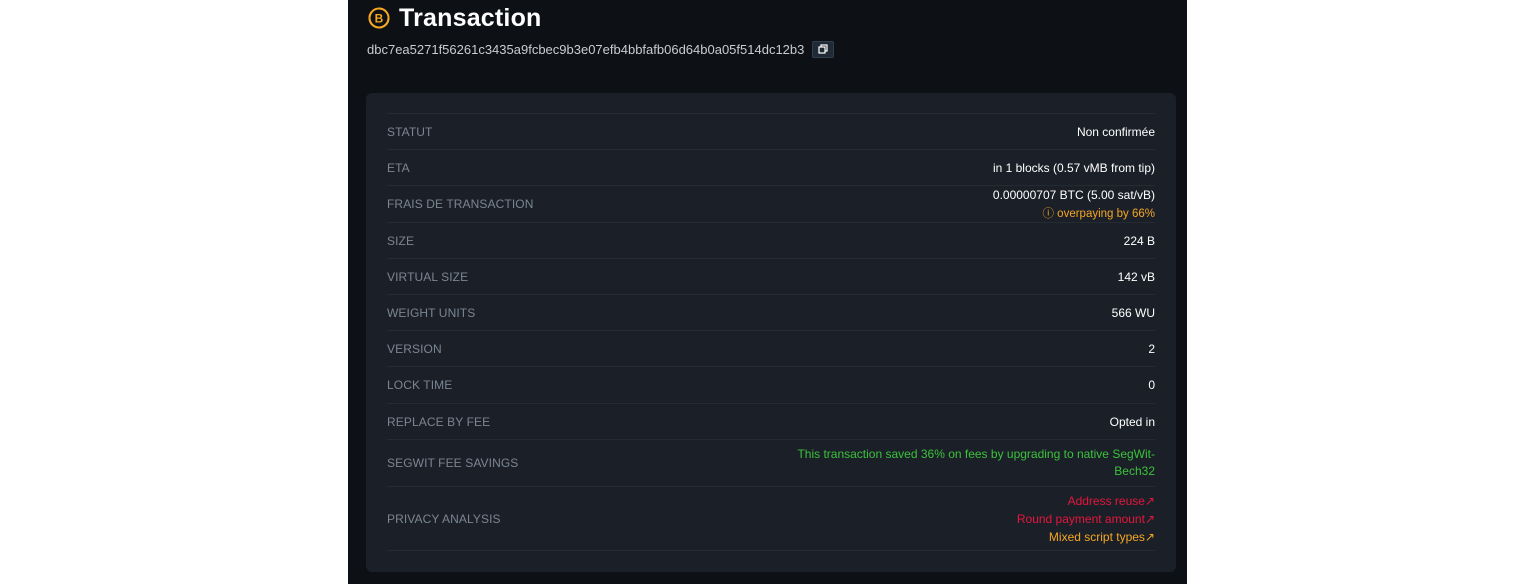 This screenshot has height=584, width=1536. I want to click on fee-label: FRAIS DE TRANSACTION, so click(460, 204).